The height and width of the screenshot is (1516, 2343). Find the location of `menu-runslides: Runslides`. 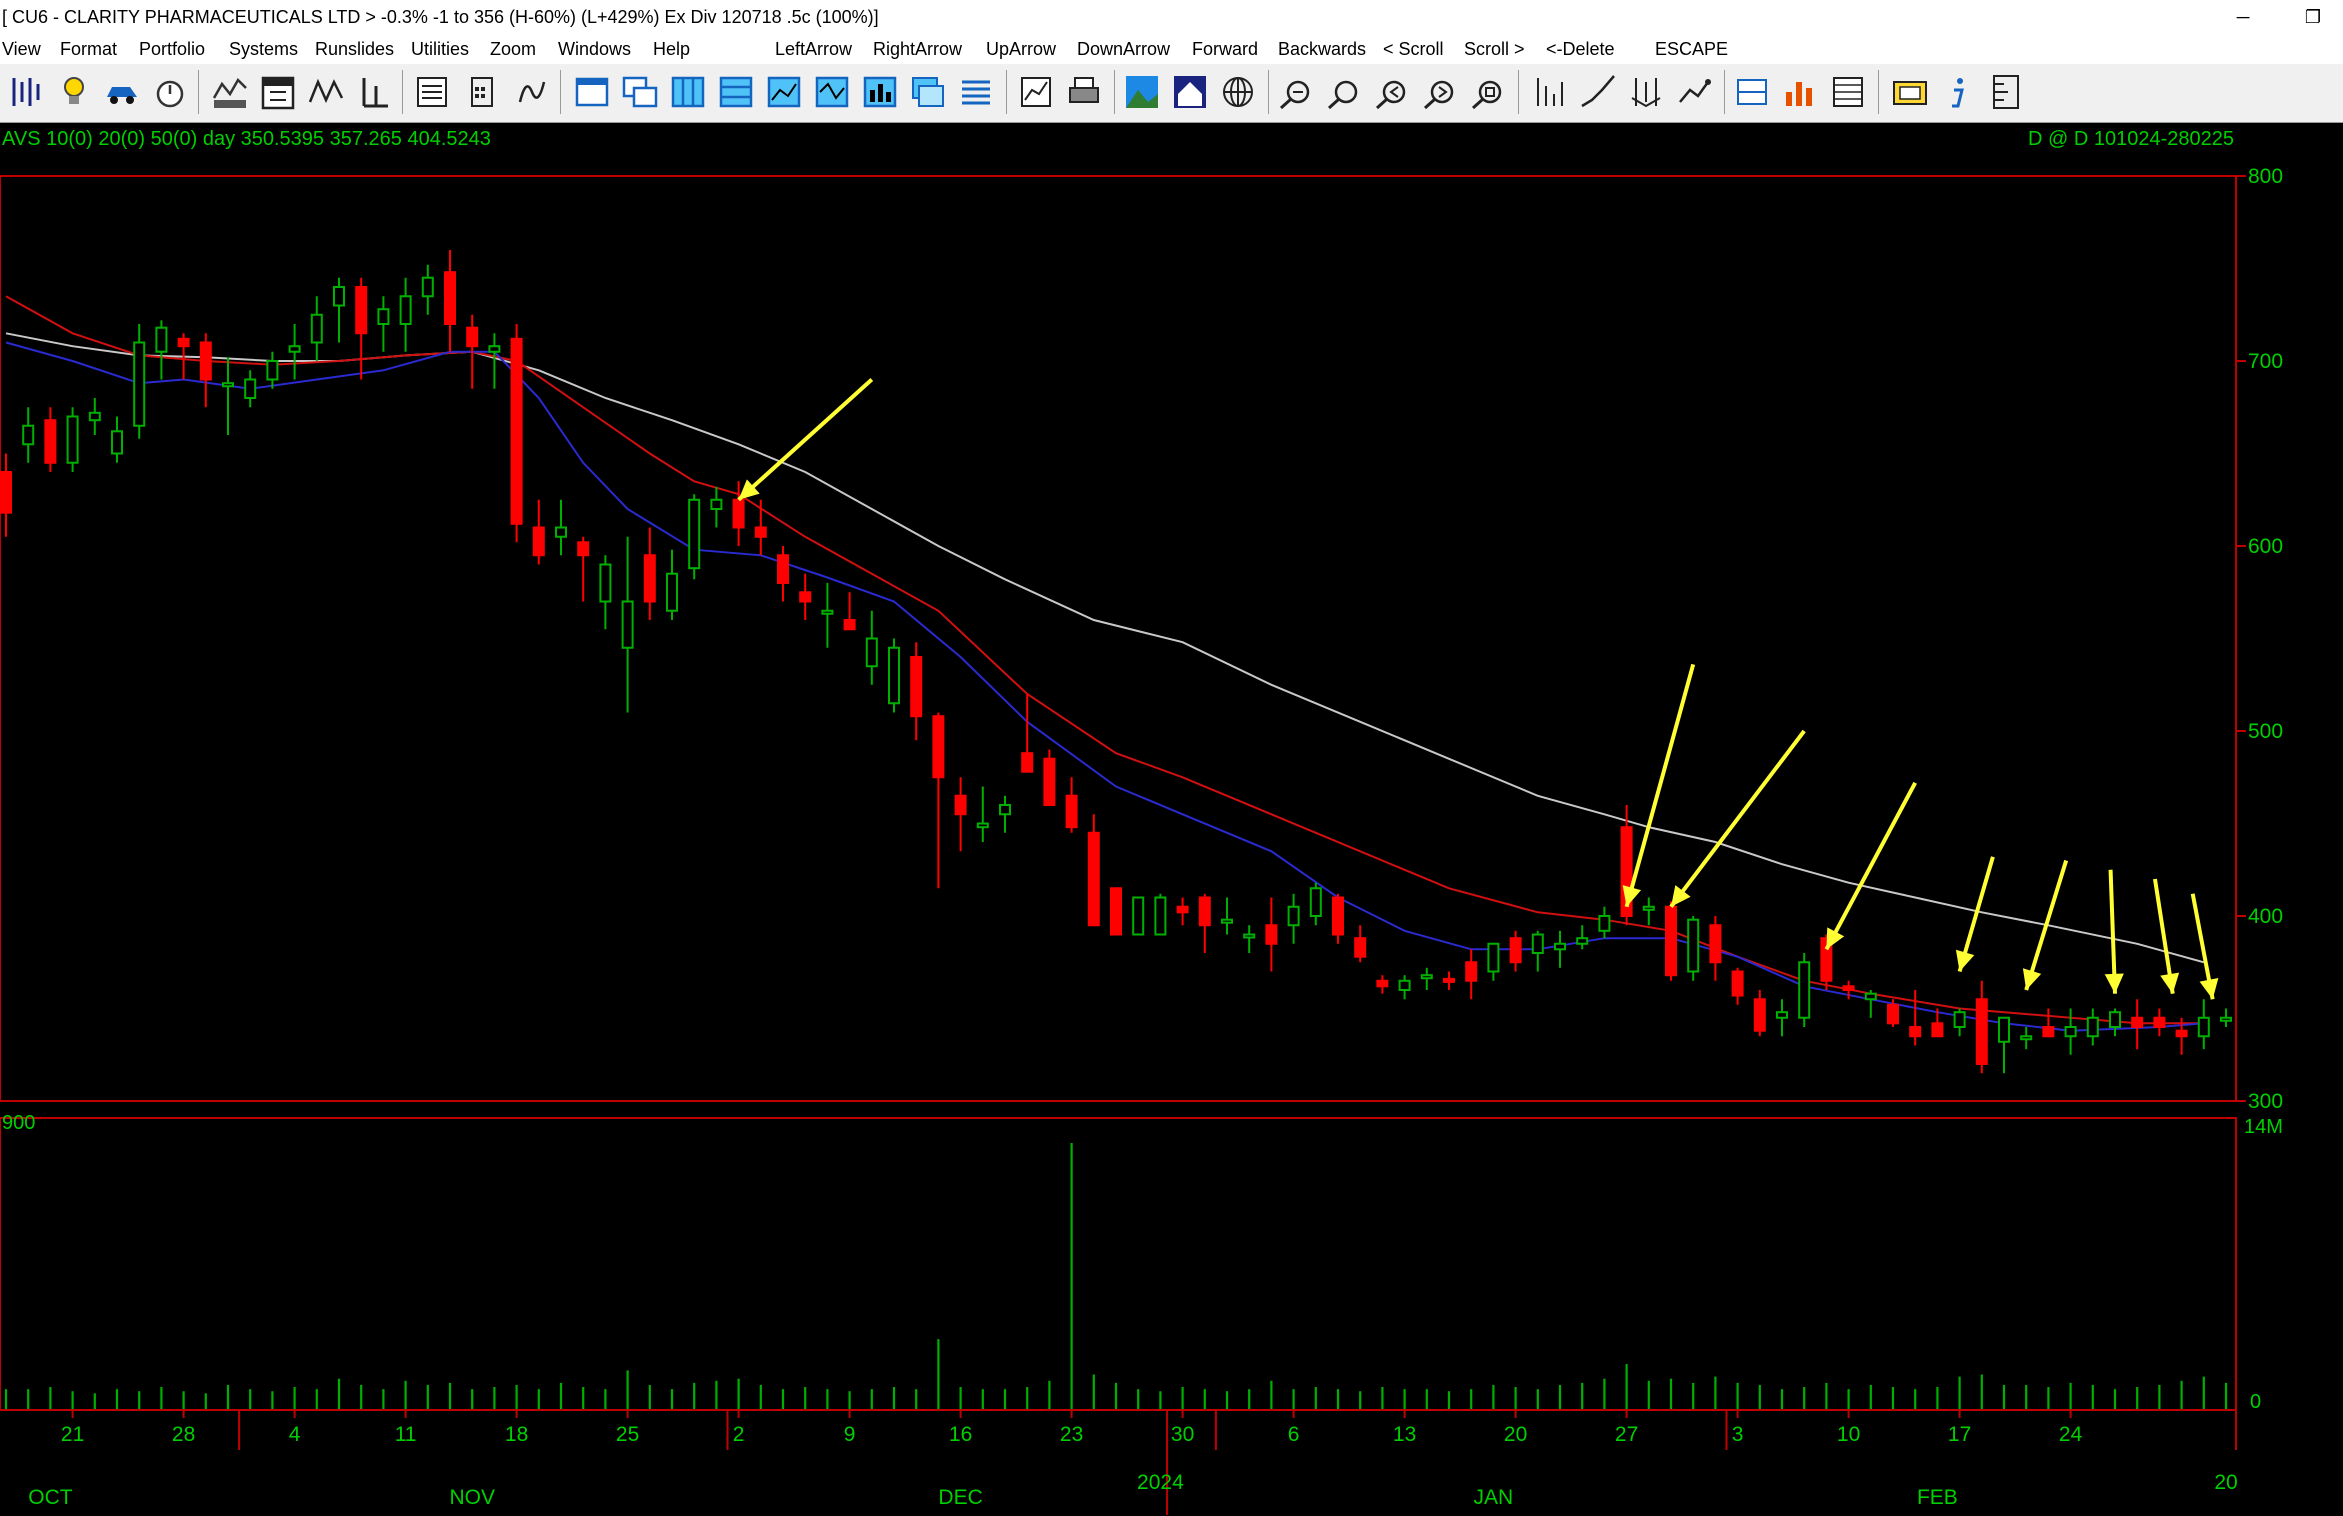

menu-runslides: Runslides is located at coordinates (354, 49).